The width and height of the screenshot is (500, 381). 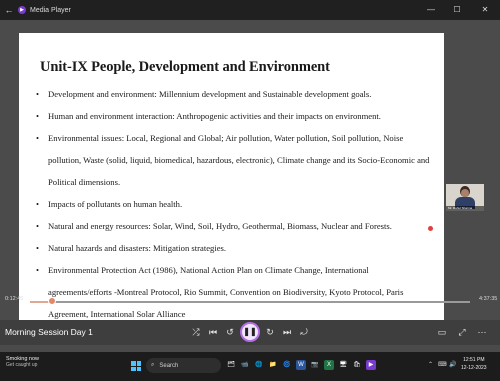 I want to click on volume-icon: 🔊, so click(x=452, y=364).